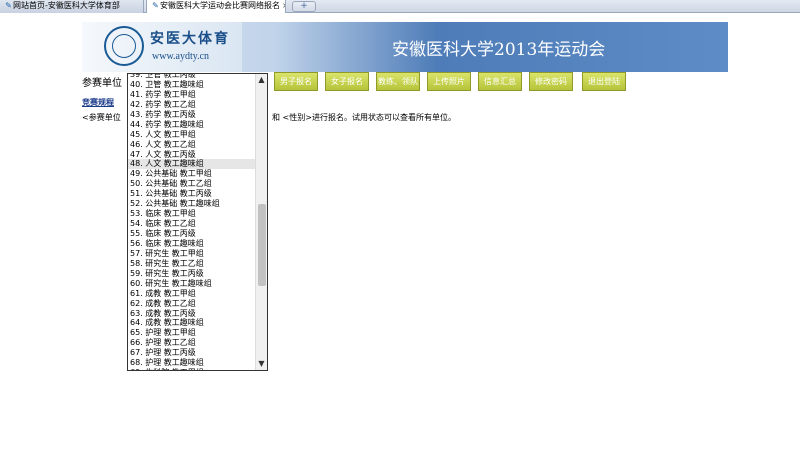 The height and width of the screenshot is (473, 800). What do you see at coordinates (192, 314) in the screenshot?
I see `unit-option: 63. 成教 教工丙级` at bounding box center [192, 314].